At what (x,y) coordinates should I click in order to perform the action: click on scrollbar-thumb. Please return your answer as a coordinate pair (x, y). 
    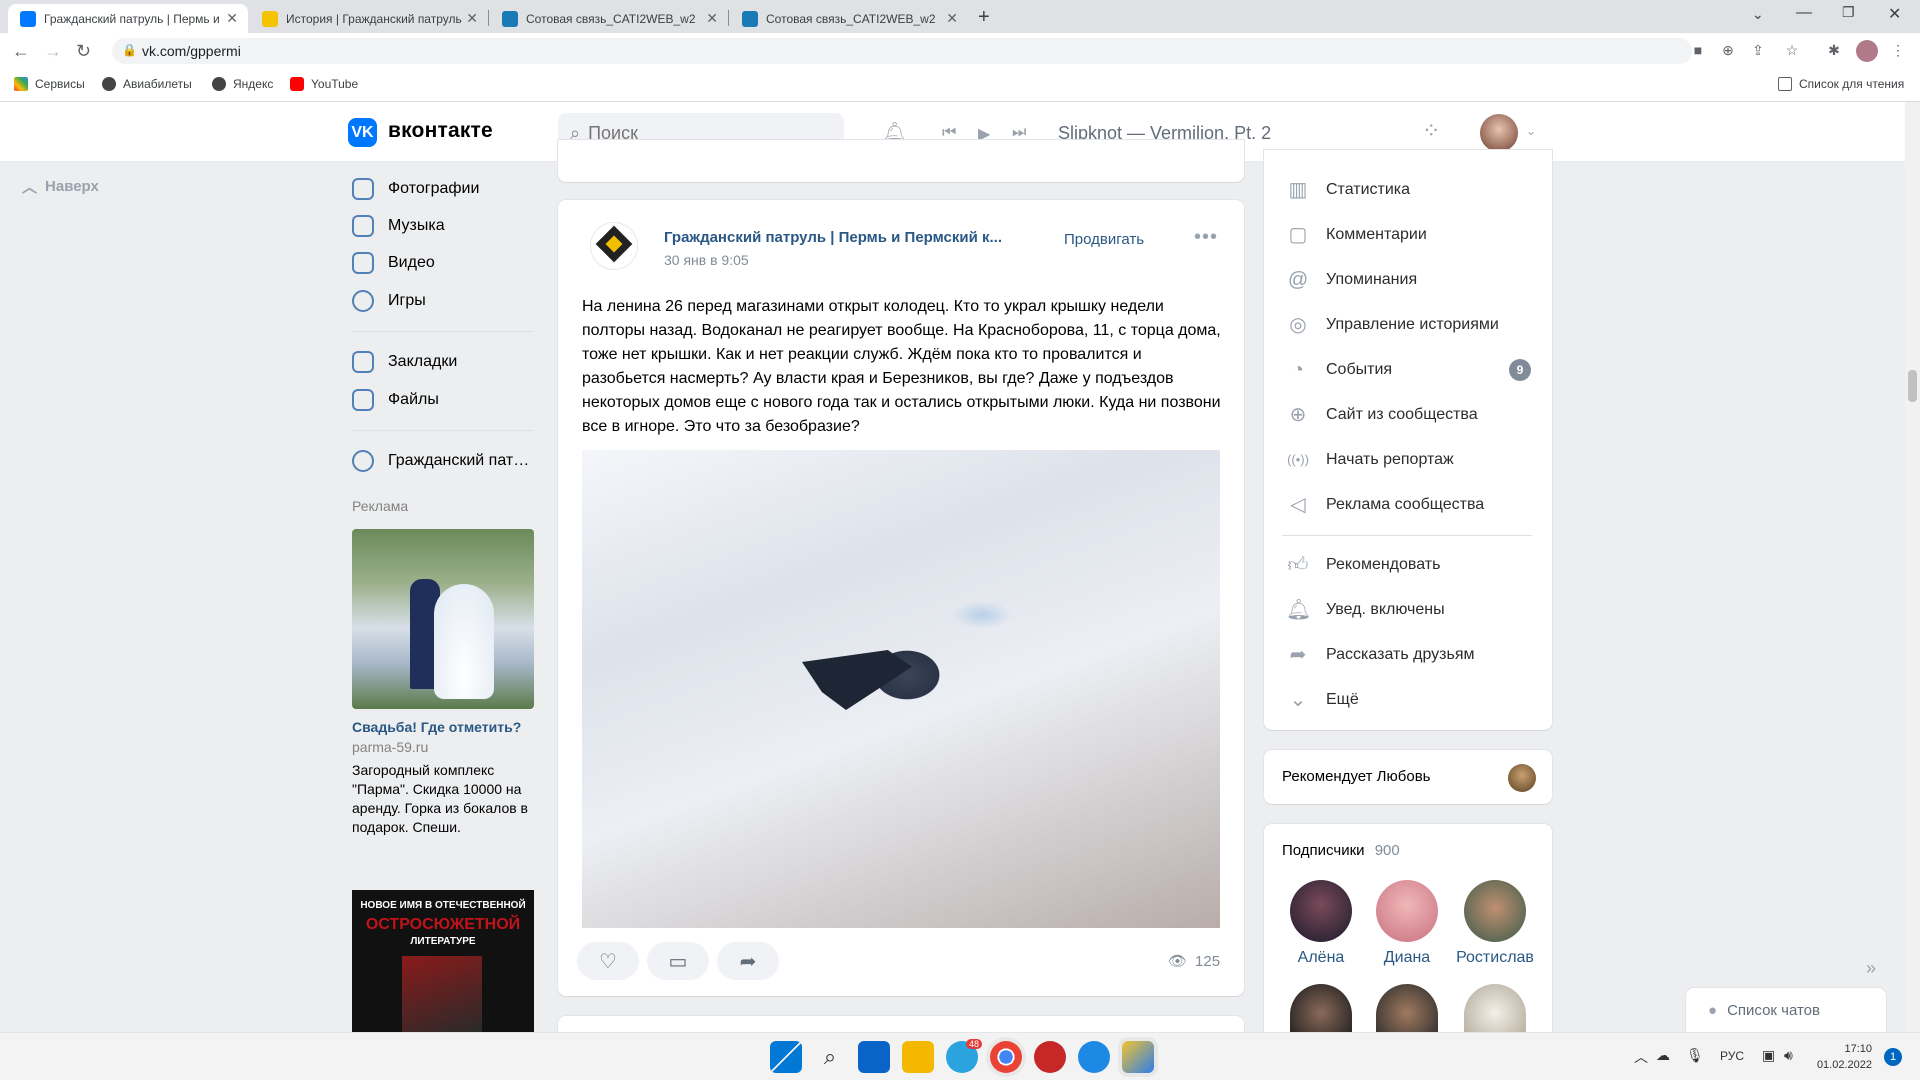
    Looking at the image, I should click on (1912, 386).